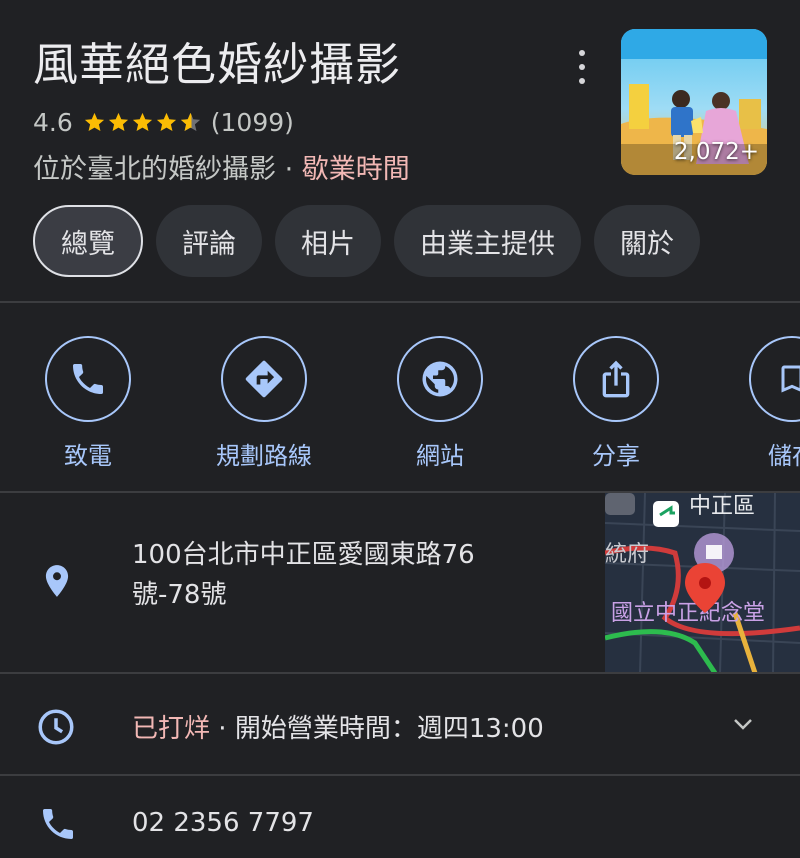 Image resolution: width=800 pixels, height=858 pixels. What do you see at coordinates (53, 122) in the screenshot?
I see `rating-value: 4.6` at bounding box center [53, 122].